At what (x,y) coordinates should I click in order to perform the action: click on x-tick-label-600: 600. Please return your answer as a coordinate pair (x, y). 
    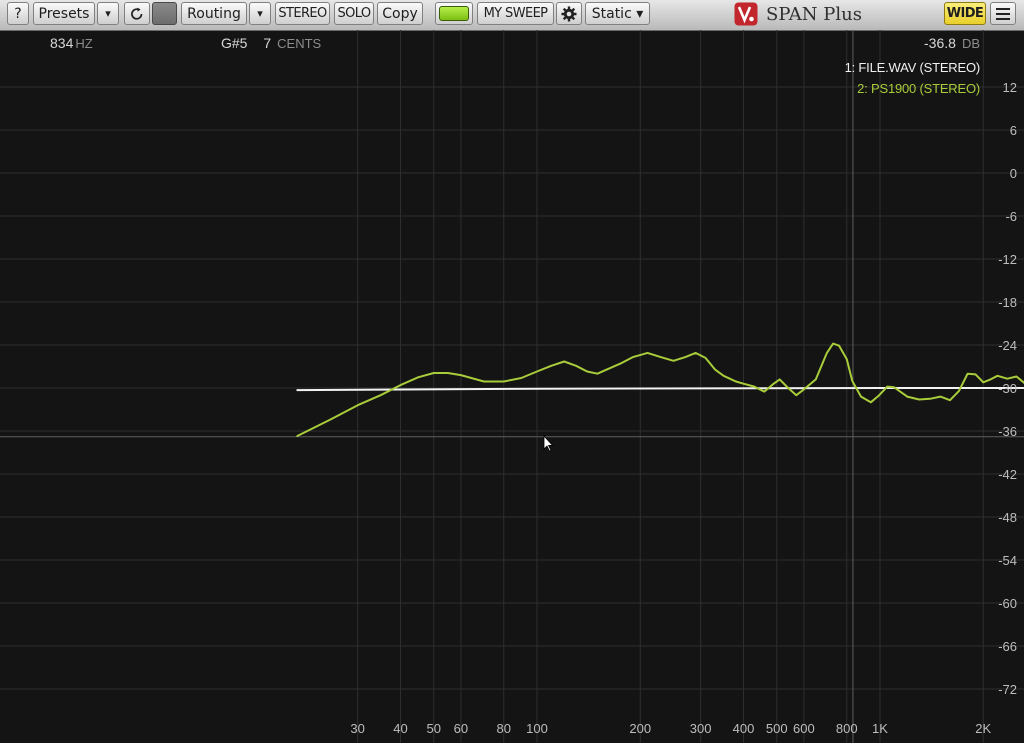
    Looking at the image, I should click on (804, 728).